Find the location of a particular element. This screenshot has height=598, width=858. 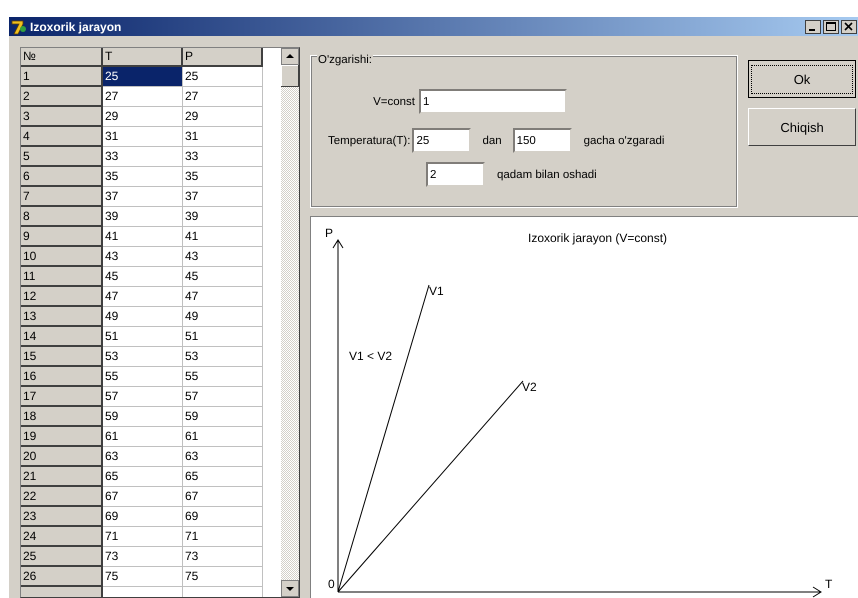

app-icon is located at coordinates (19, 26).